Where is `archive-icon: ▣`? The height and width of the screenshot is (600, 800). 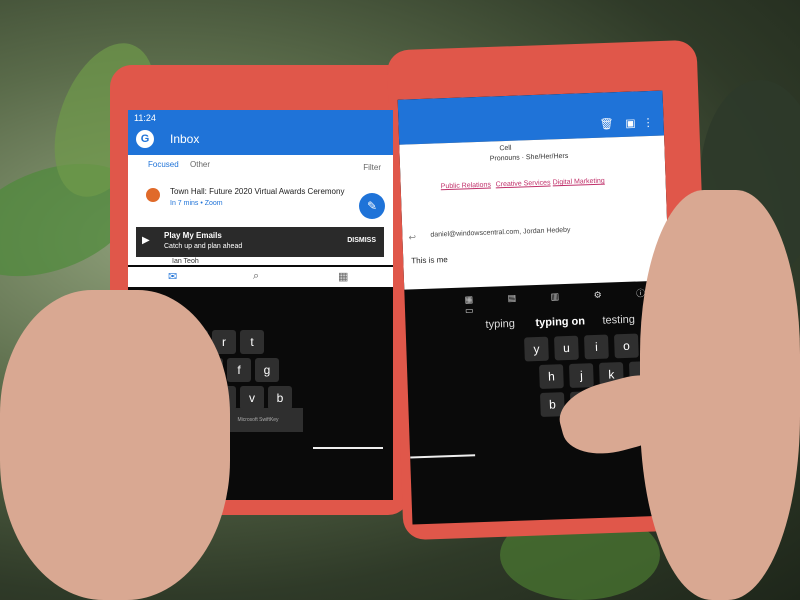 archive-icon: ▣ is located at coordinates (630, 122).